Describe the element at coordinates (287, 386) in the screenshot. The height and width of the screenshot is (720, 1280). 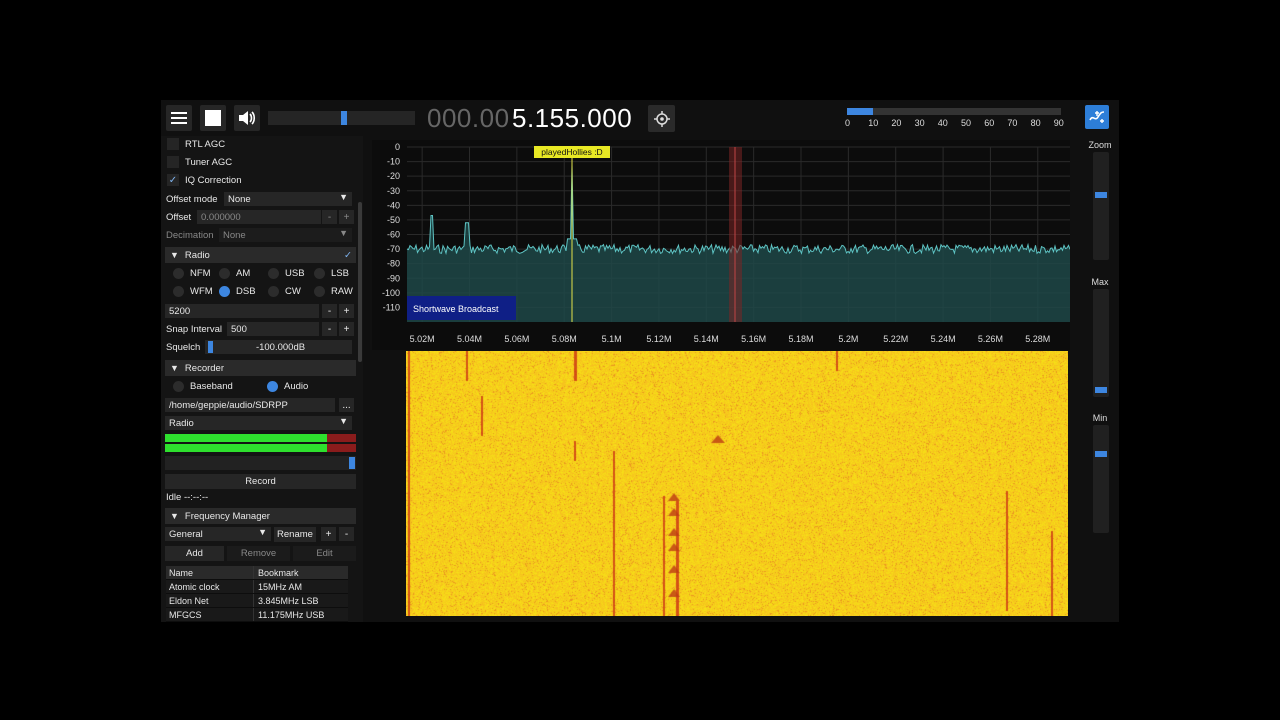
I see `recorder-audio-radio: Audio` at that location.